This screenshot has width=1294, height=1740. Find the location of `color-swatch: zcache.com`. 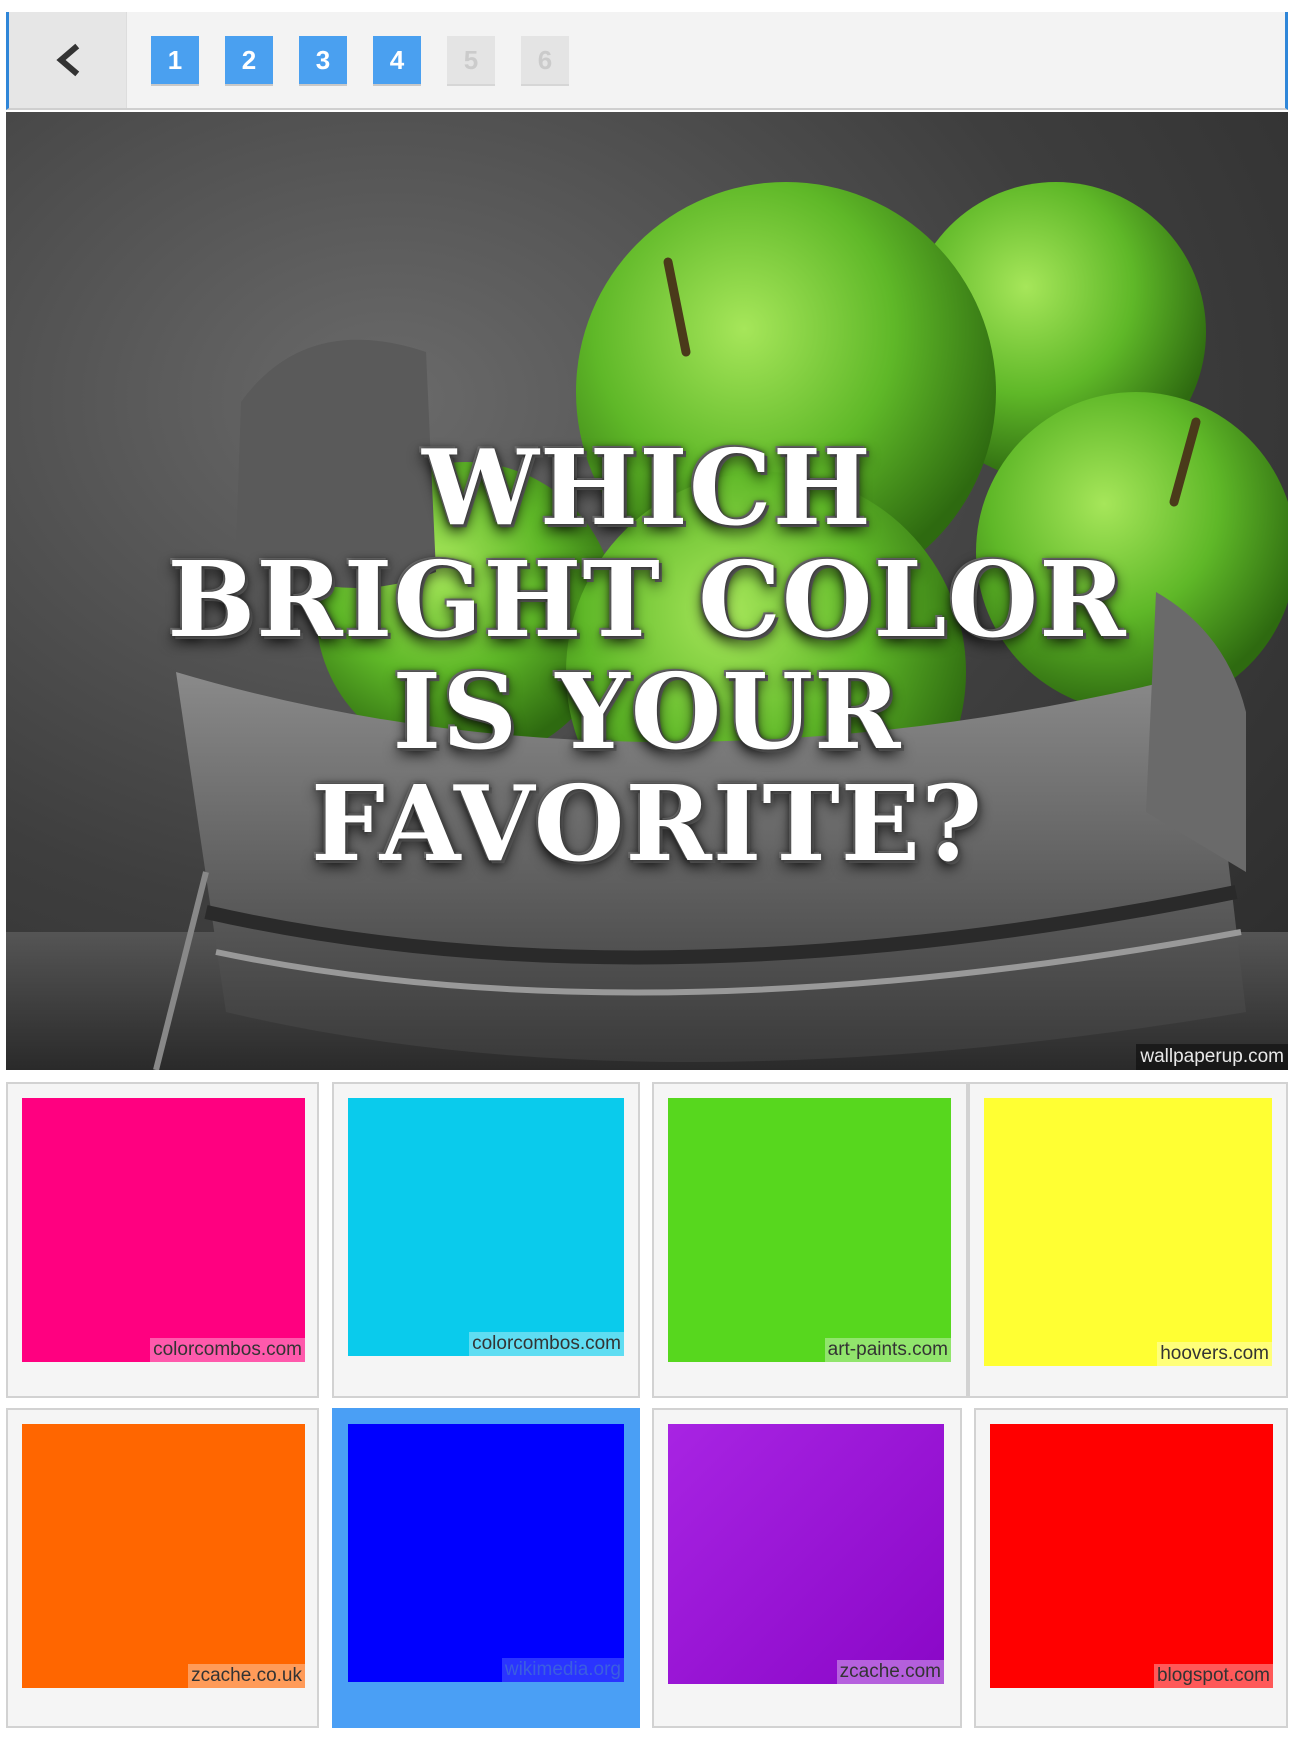

color-swatch: zcache.com is located at coordinates (806, 1554).